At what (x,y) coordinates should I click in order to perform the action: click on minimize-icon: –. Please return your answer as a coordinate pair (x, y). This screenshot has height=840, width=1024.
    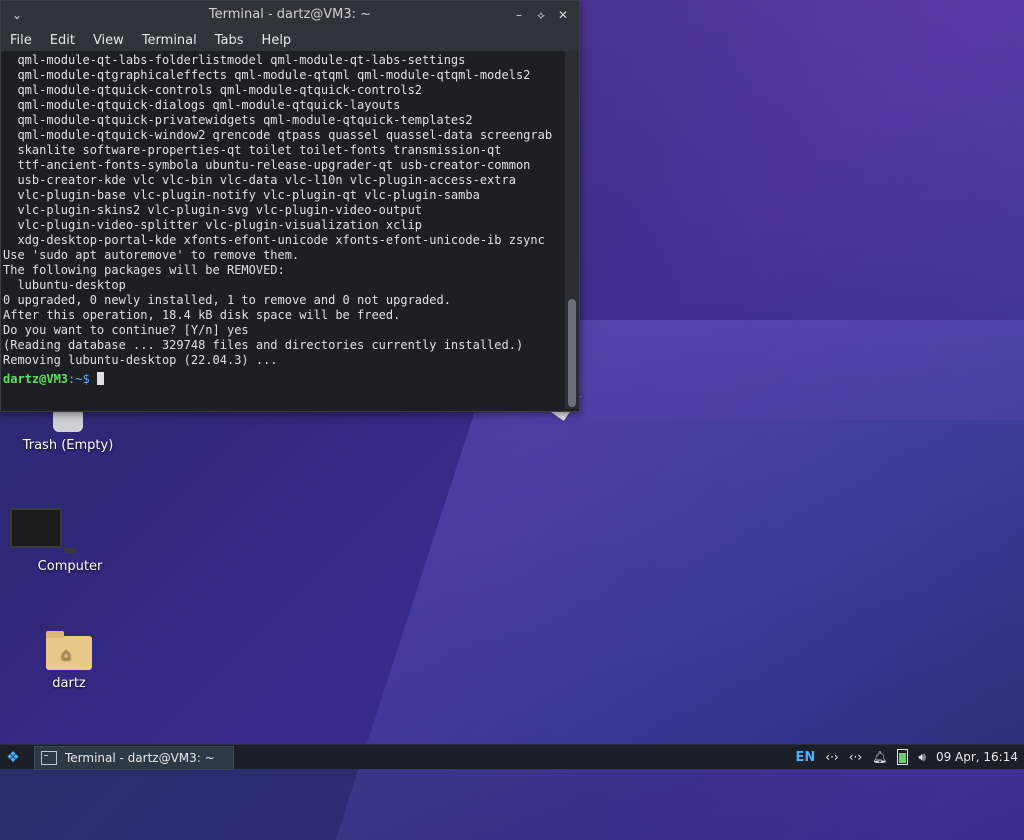
    Looking at the image, I should click on (519, 15).